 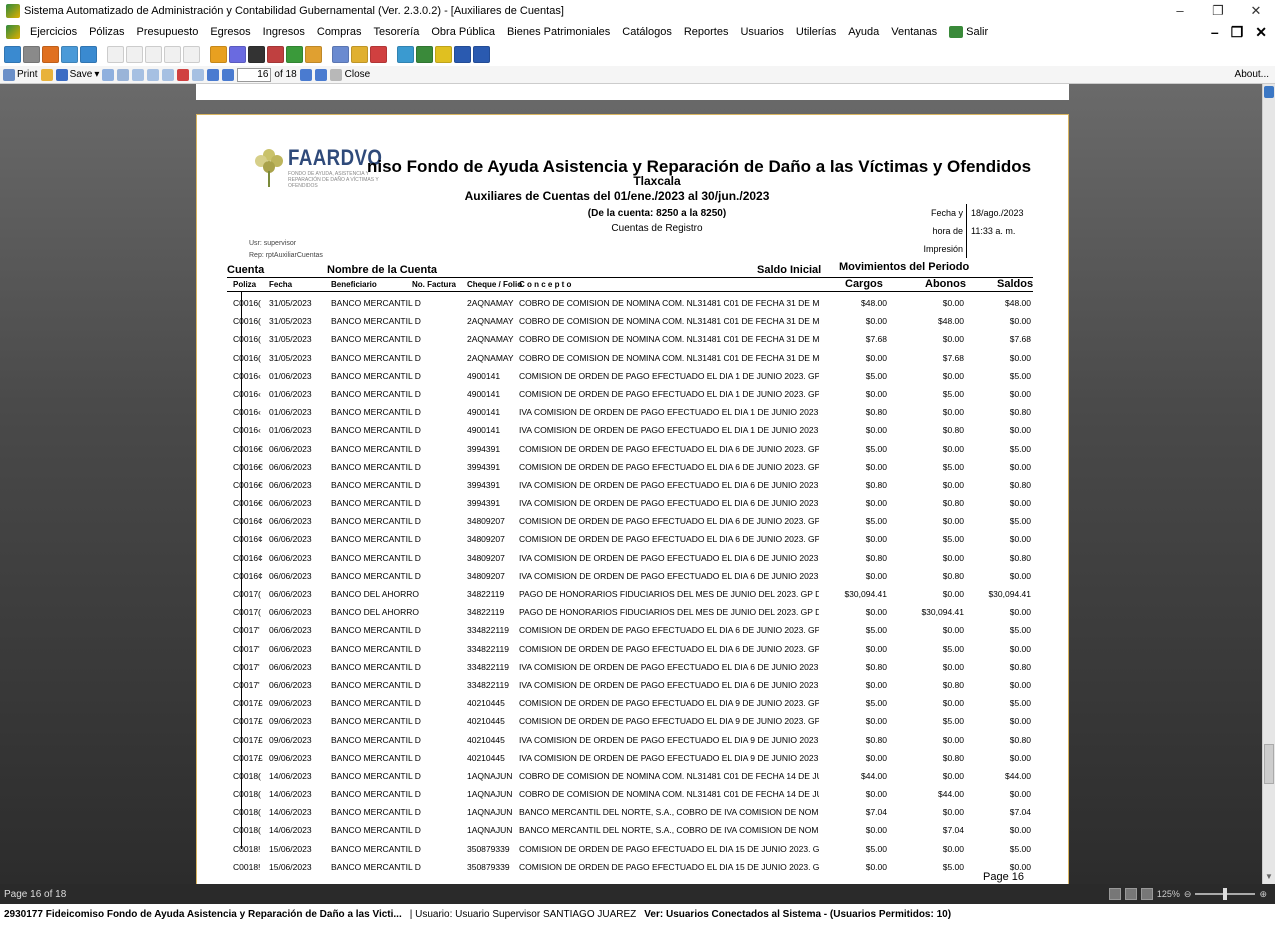 What do you see at coordinates (558, 32) in the screenshot?
I see `menu-item-bienes-patrimoniales: Bienes Patrimoniales` at bounding box center [558, 32].